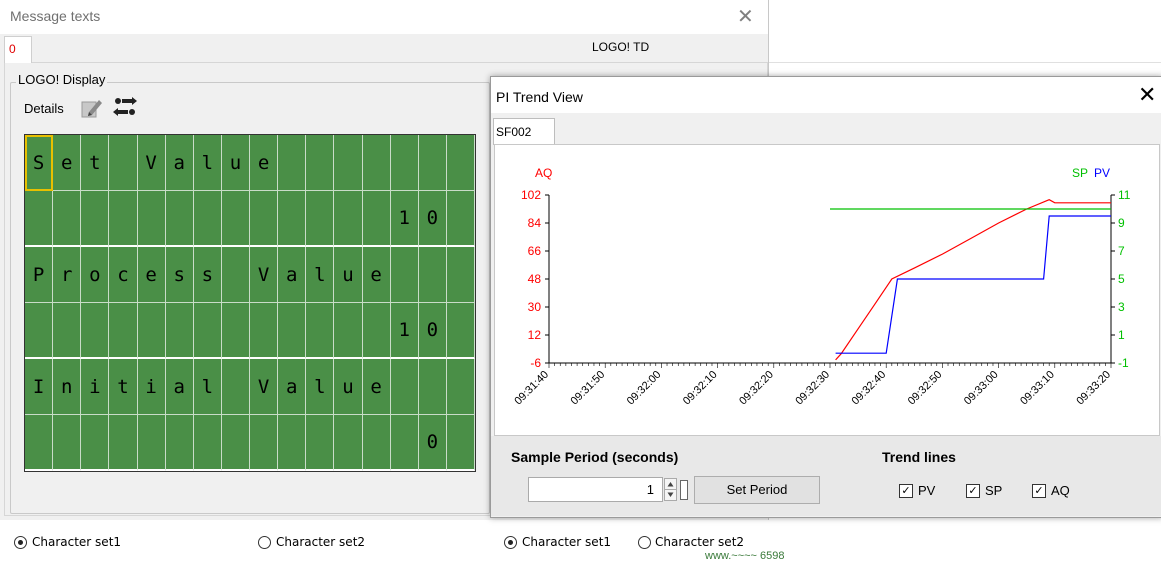 This screenshot has height=562, width=1161. What do you see at coordinates (684, 490) in the screenshot?
I see `slider-handle` at bounding box center [684, 490].